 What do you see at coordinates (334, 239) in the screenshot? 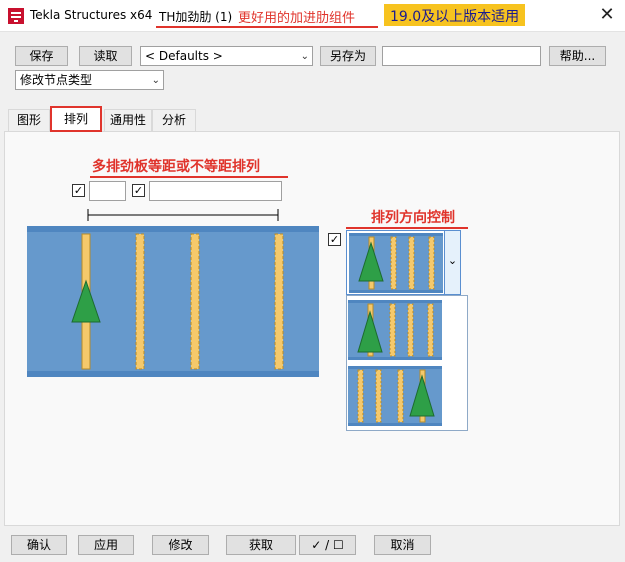
I see `direction-checkbox: ✓` at bounding box center [334, 239].